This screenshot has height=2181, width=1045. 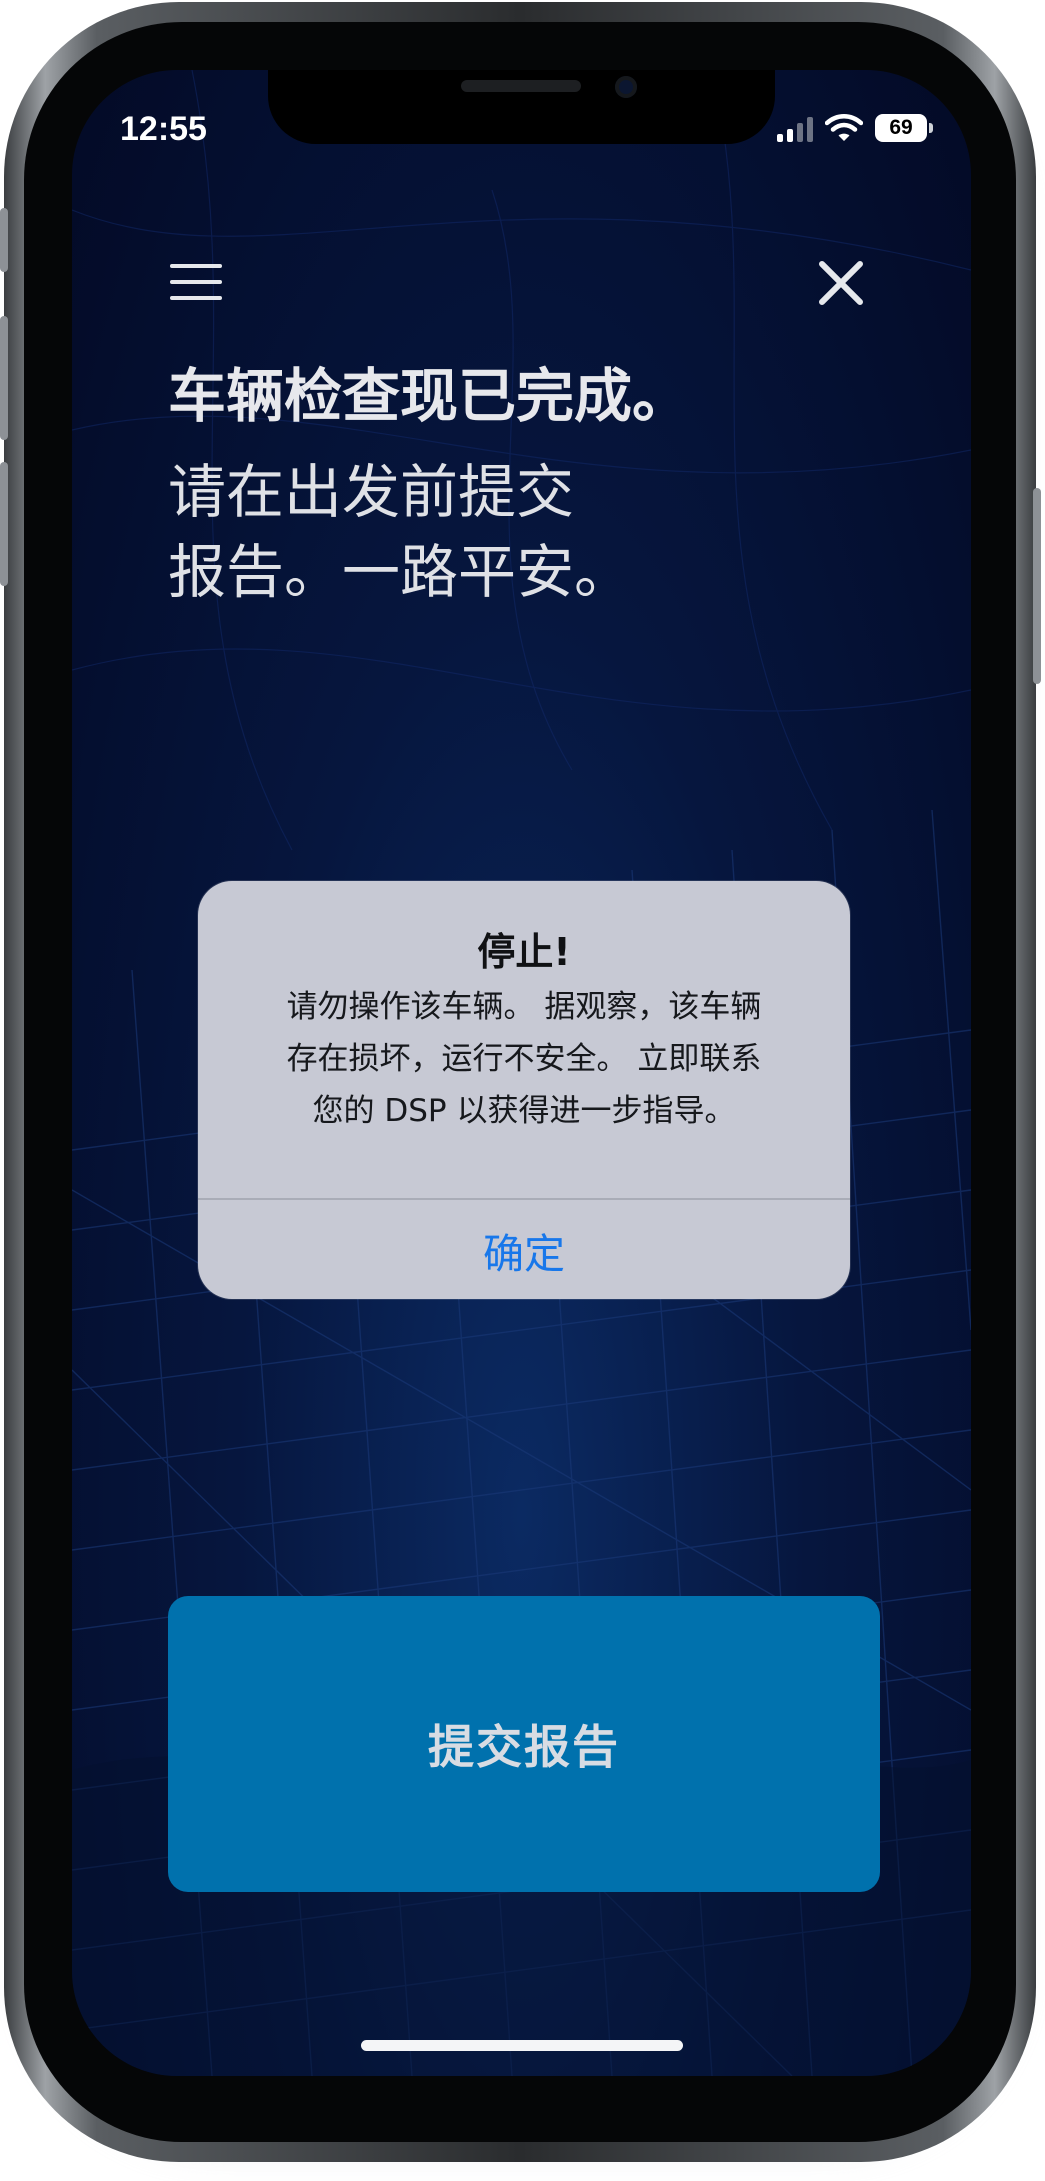 What do you see at coordinates (4, 240) in the screenshot?
I see `mute-switch` at bounding box center [4, 240].